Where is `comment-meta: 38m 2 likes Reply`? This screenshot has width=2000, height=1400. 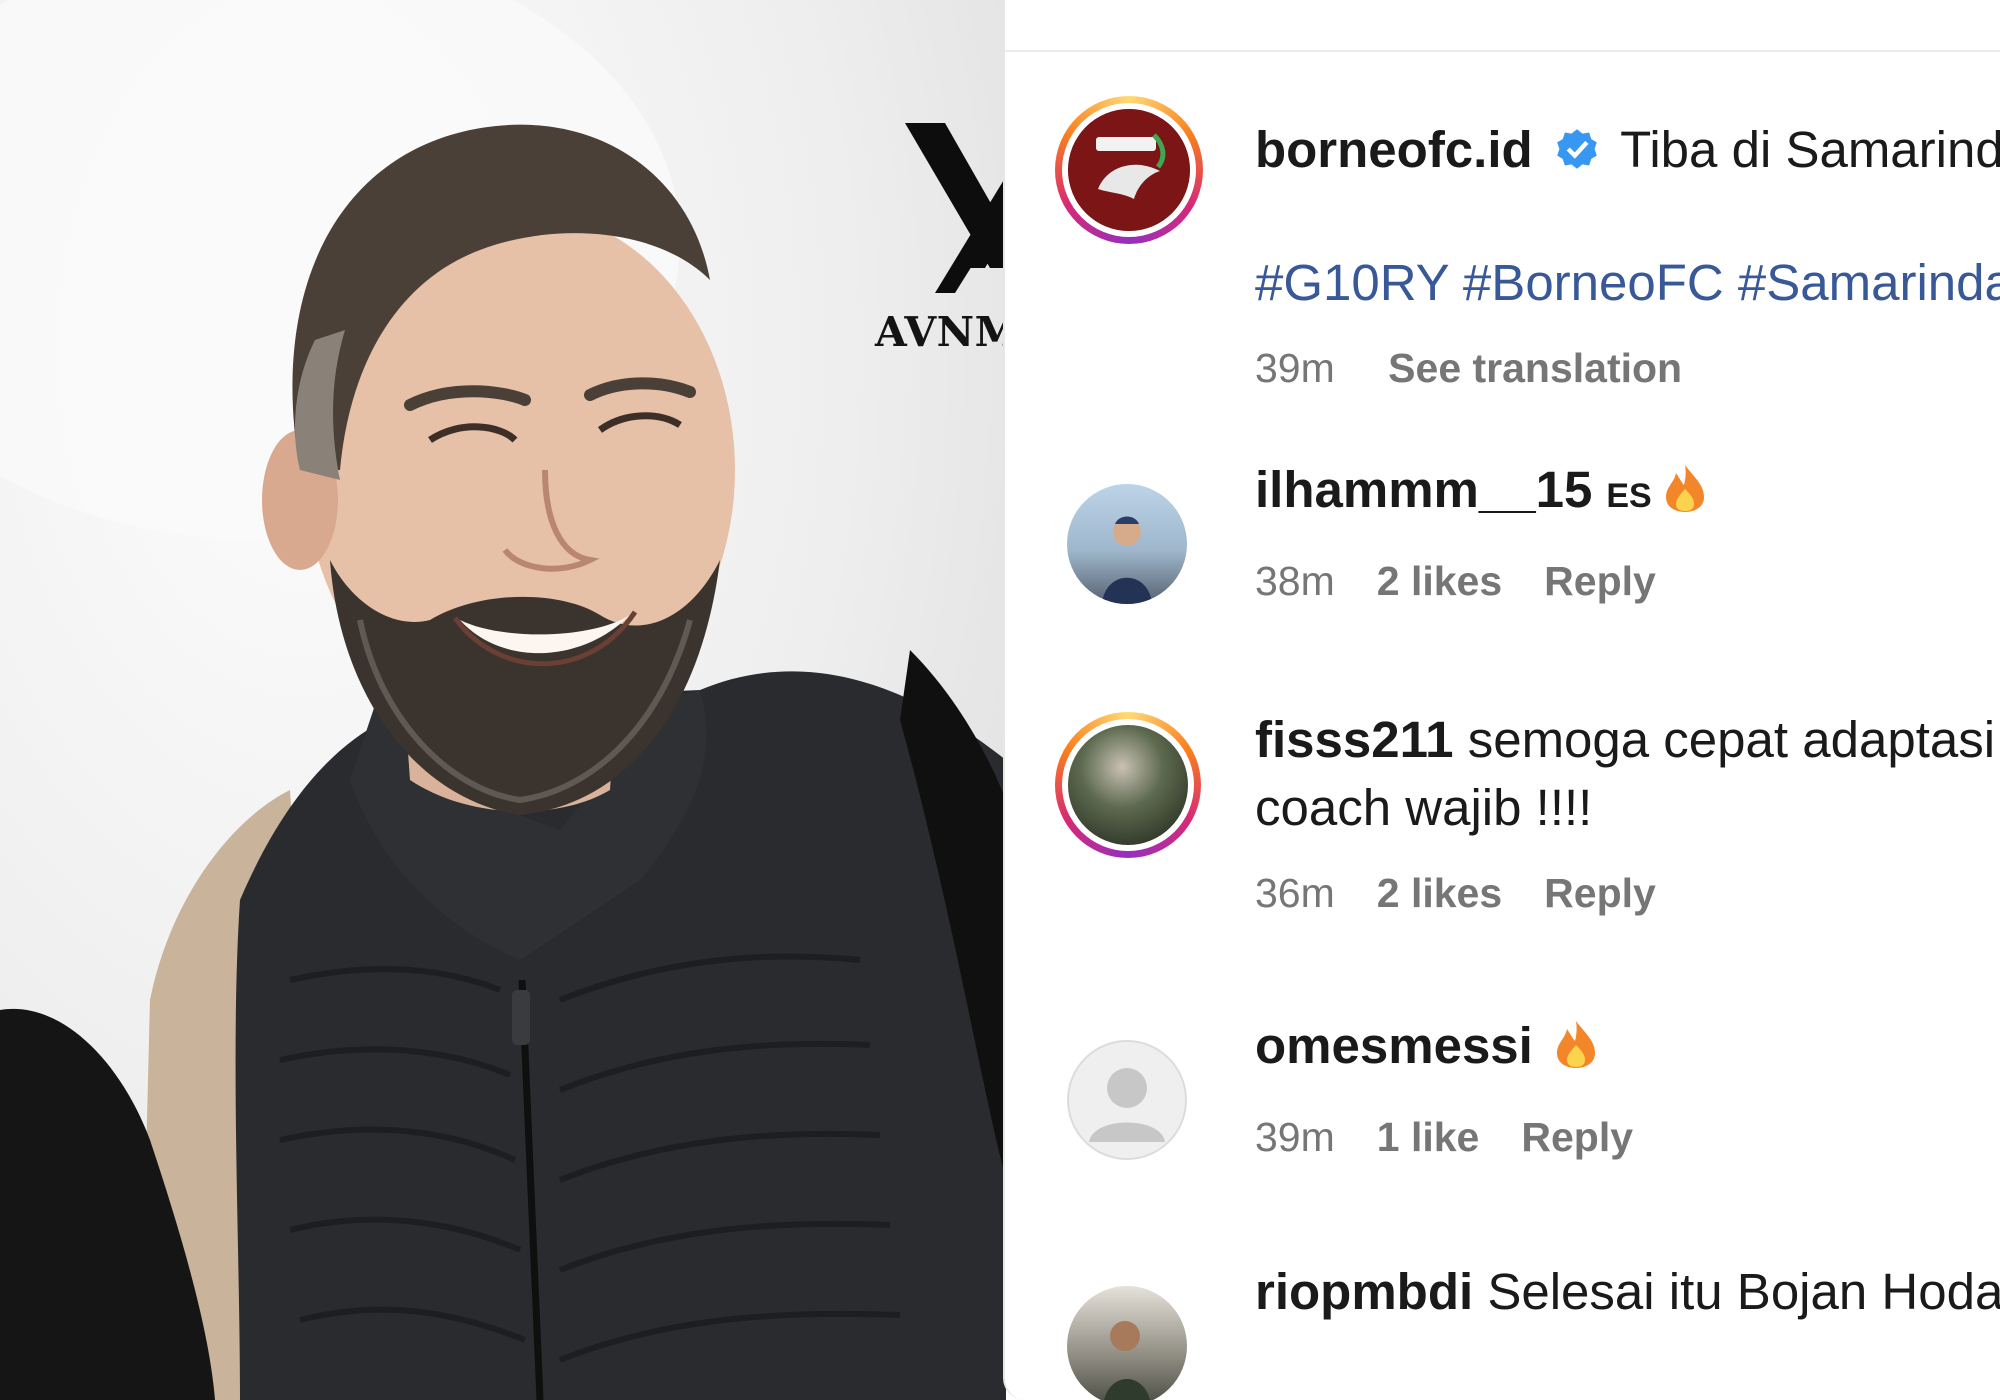 comment-meta: 38m 2 likes Reply is located at coordinates (1476, 581).